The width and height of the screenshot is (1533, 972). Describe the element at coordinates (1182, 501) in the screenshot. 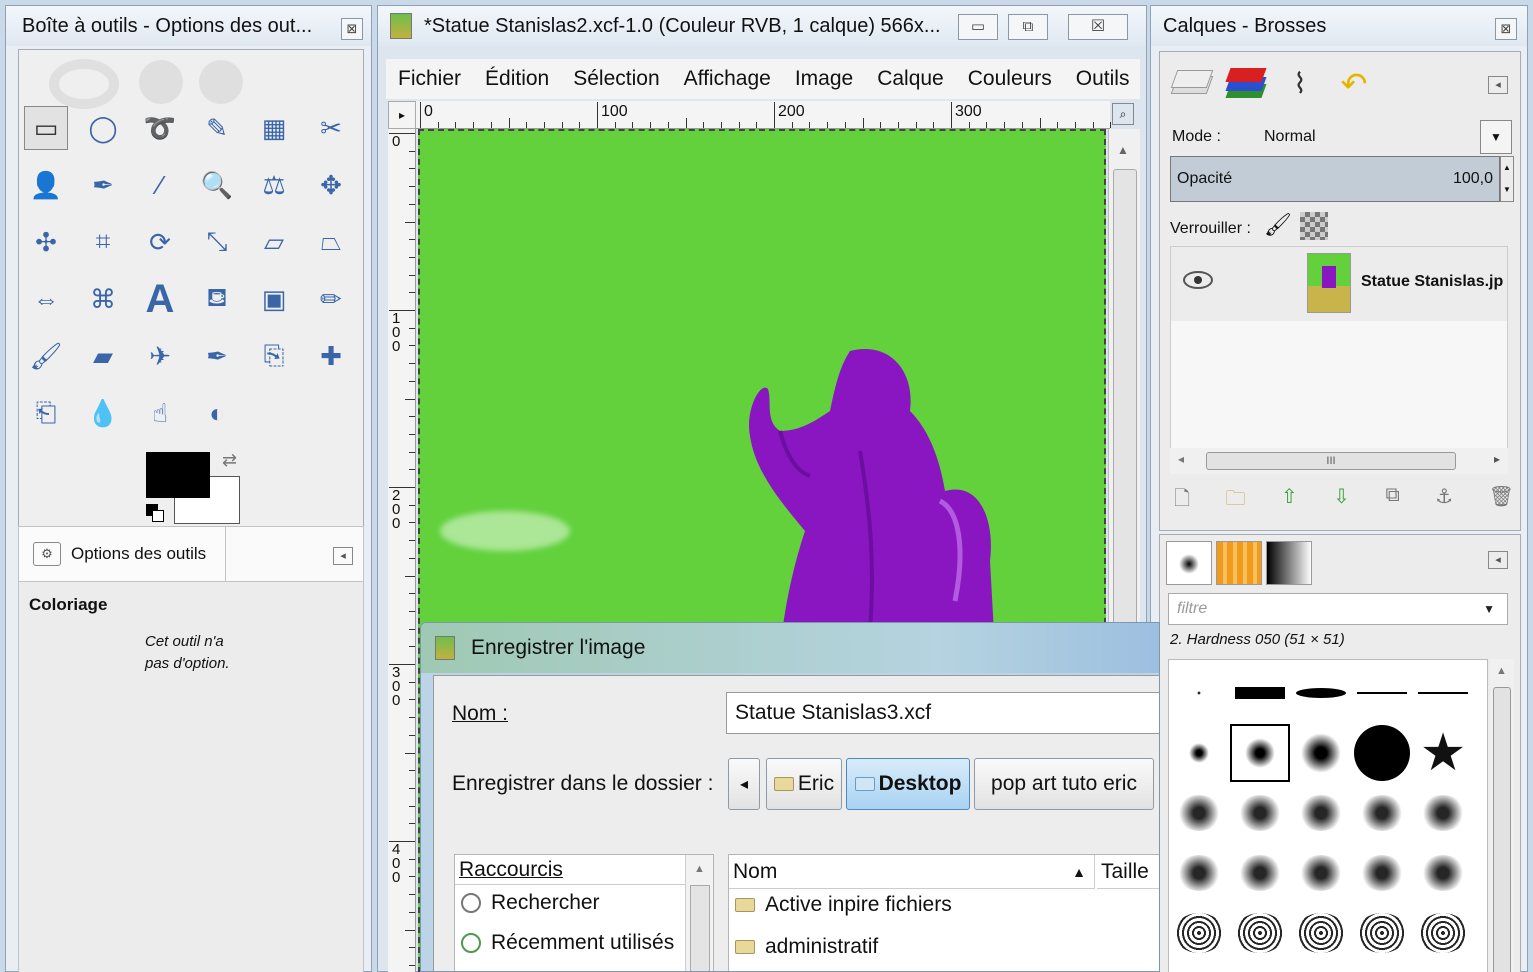

I see `new-layer-icon: 🗋` at that location.